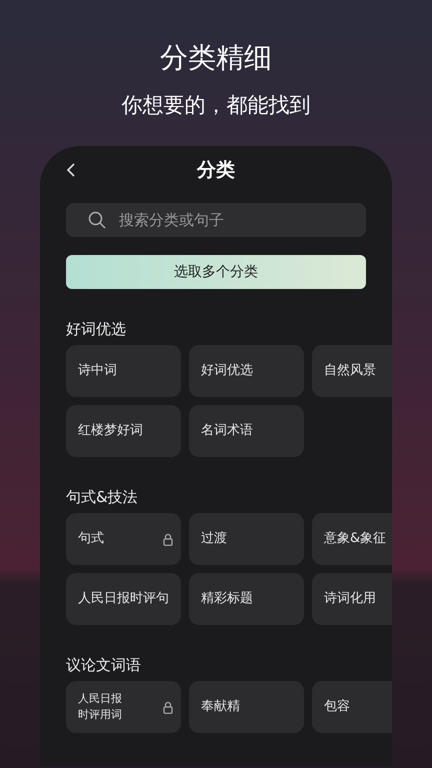  What do you see at coordinates (352, 707) in the screenshot?
I see `category-tile: 包容` at bounding box center [352, 707].